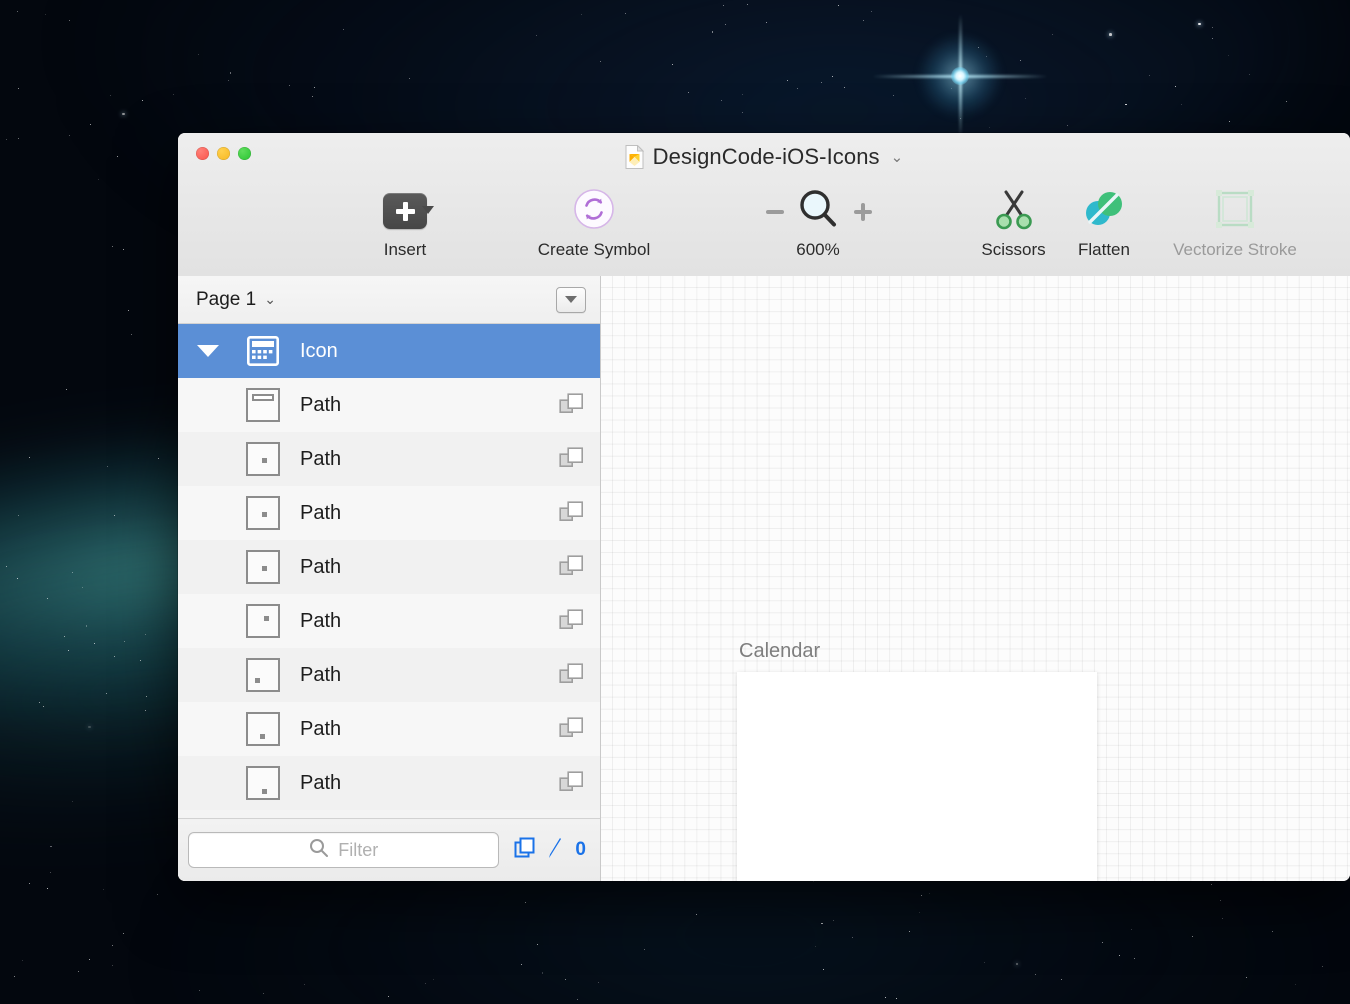  I want to click on zoom-level-label: 600%, so click(818, 249).